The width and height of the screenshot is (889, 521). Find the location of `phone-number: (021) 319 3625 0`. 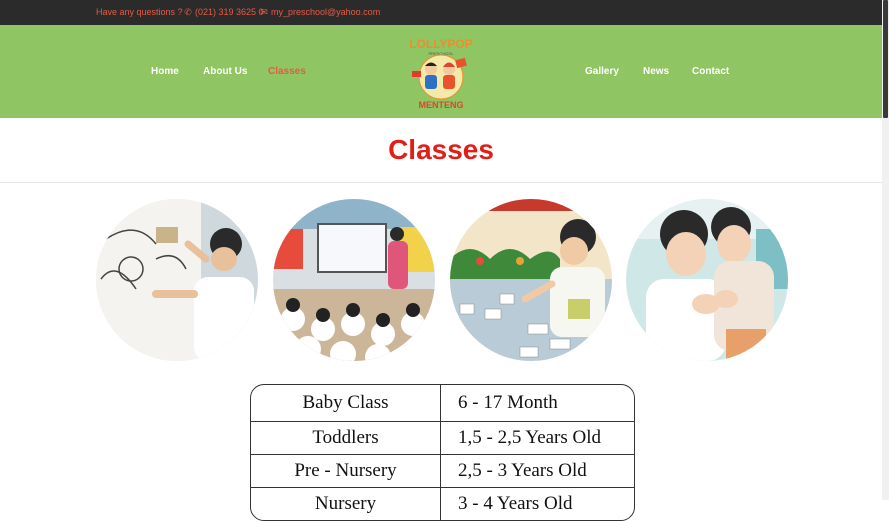

phone-number: (021) 319 3625 0 is located at coordinates (229, 12).